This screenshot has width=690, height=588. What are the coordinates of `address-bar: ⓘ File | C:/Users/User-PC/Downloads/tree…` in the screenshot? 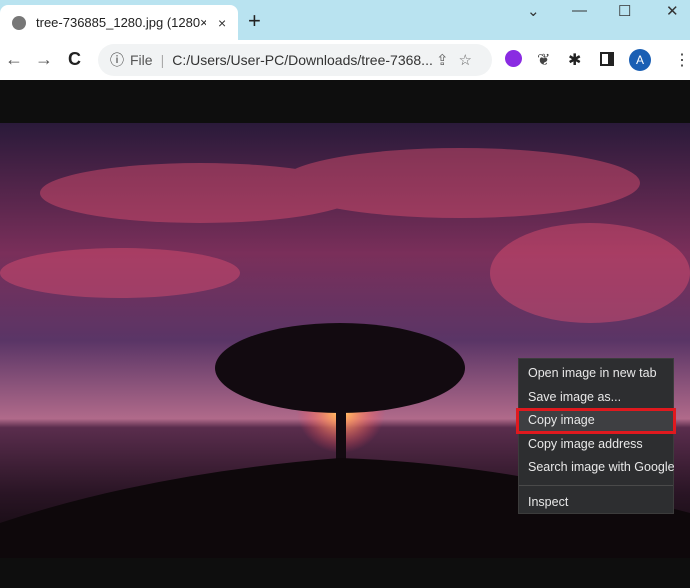 It's located at (295, 60).